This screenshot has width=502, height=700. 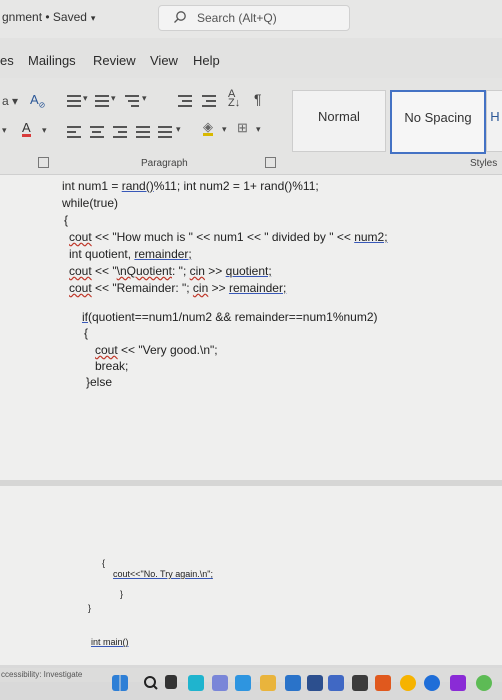 What do you see at coordinates (484, 683) in the screenshot?
I see `app-green-icon` at bounding box center [484, 683].